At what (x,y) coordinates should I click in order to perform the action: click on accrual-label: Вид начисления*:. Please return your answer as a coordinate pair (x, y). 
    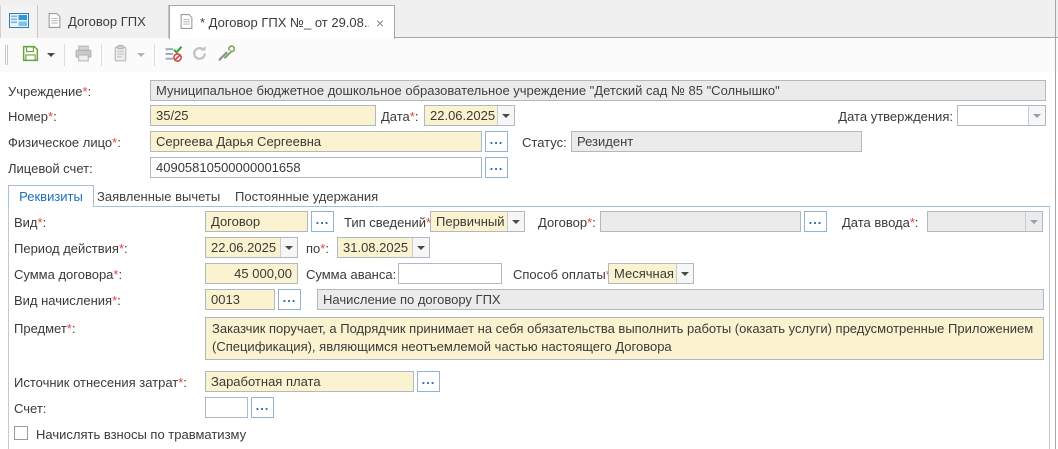
    Looking at the image, I should click on (67, 300).